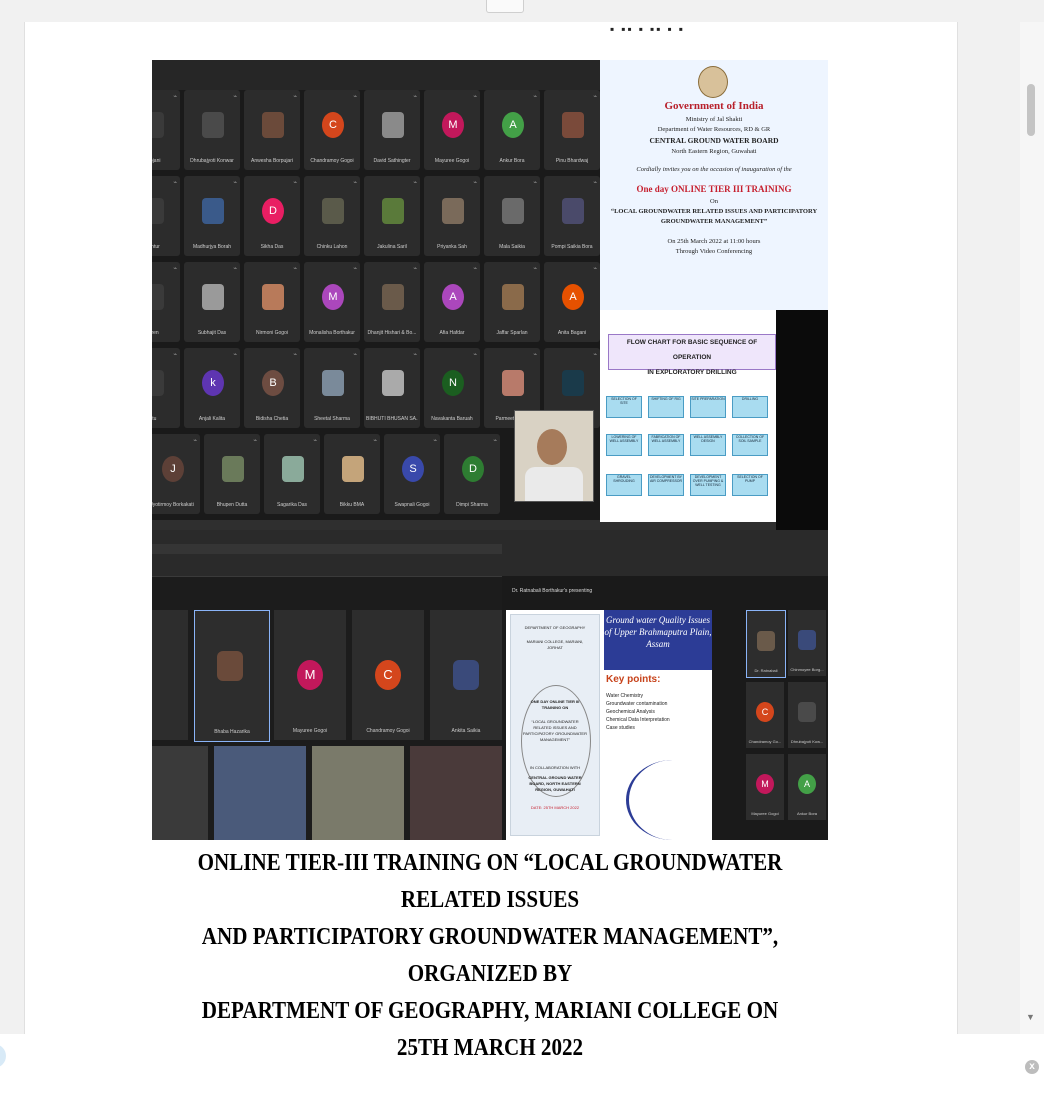 This screenshot has width=1044, height=1106. I want to click on participant-name: Bhaba Hazarika, so click(232, 732).